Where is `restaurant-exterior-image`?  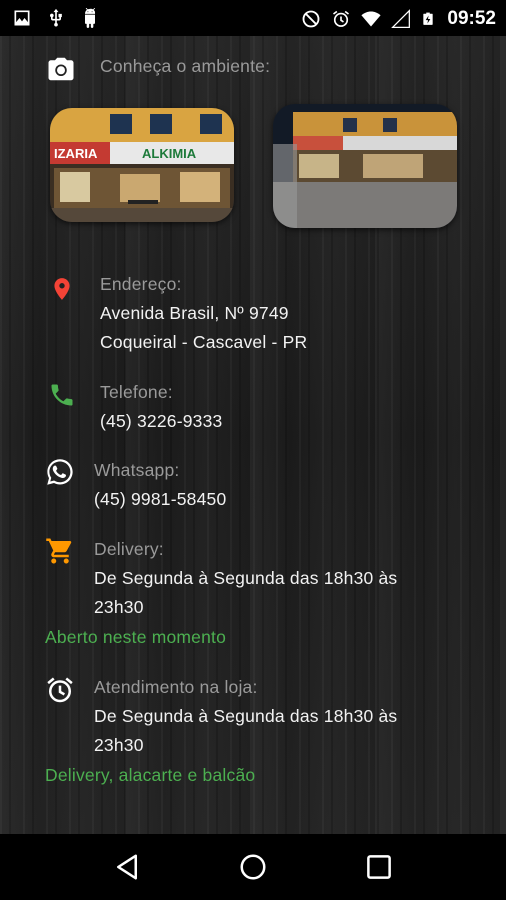
restaurant-exterior-image is located at coordinates (365, 166).